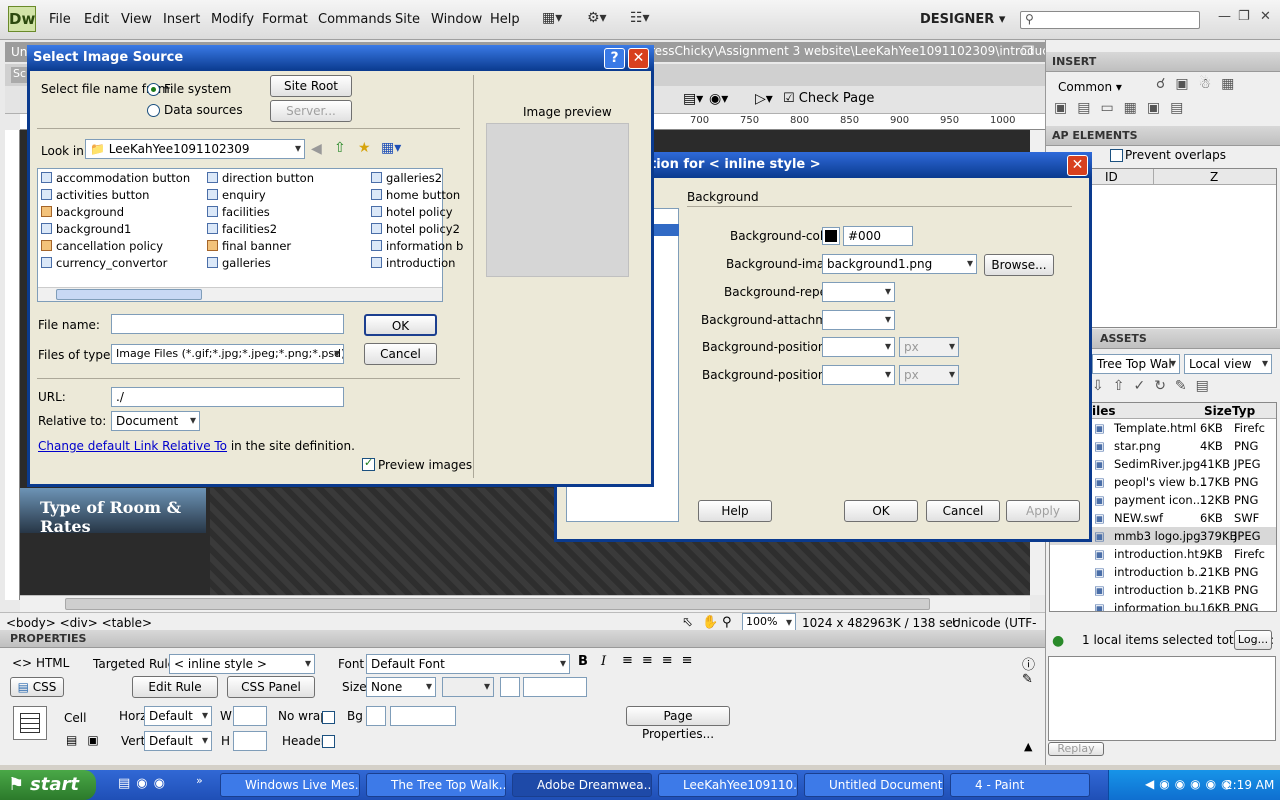  Describe the element at coordinates (311, 86) in the screenshot. I see `site-root-button: Site Root` at that location.